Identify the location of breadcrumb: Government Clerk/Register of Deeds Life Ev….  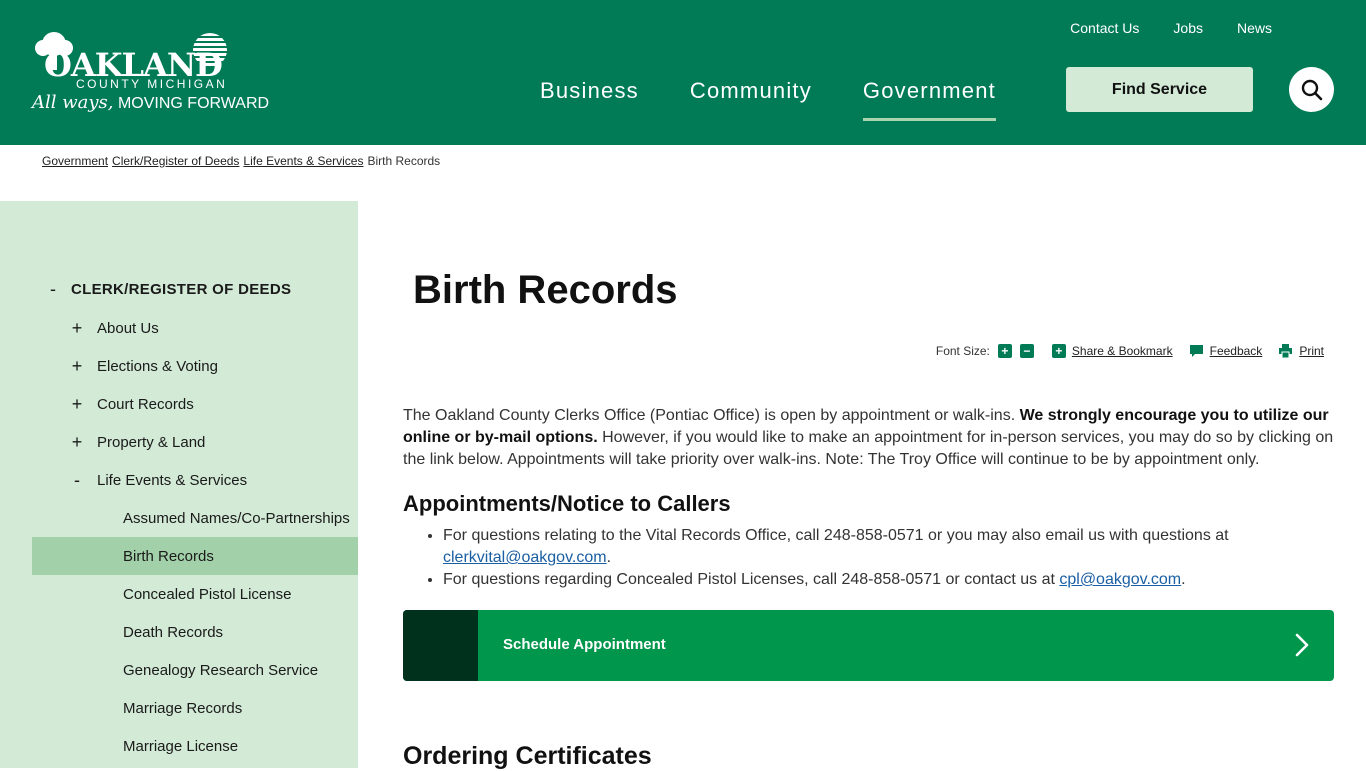
(241, 161).